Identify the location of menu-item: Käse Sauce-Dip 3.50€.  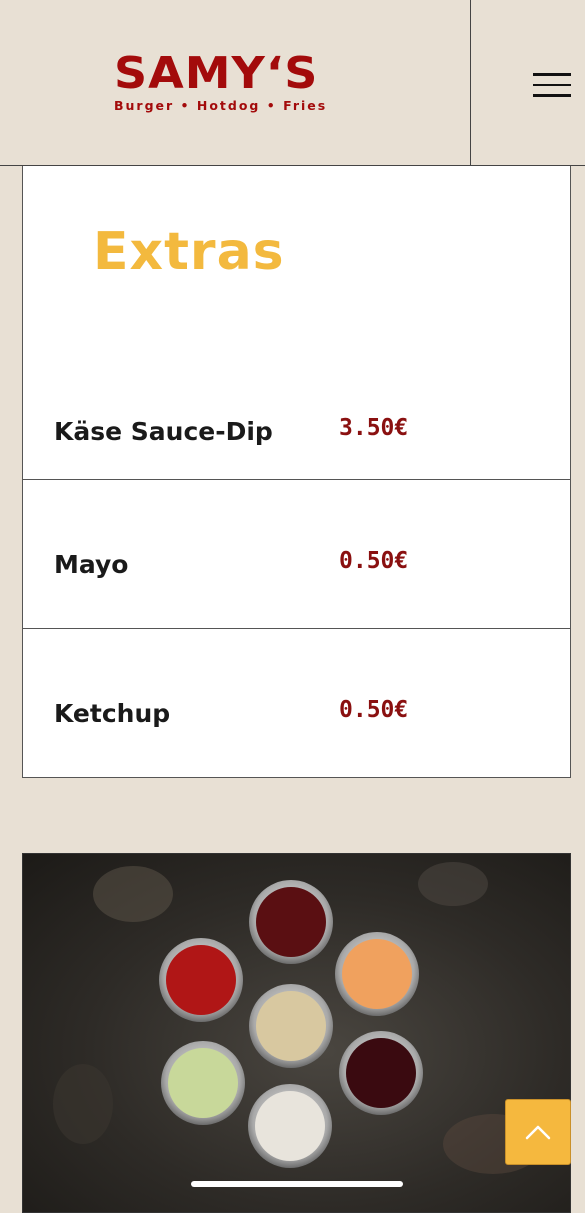
(296, 421).